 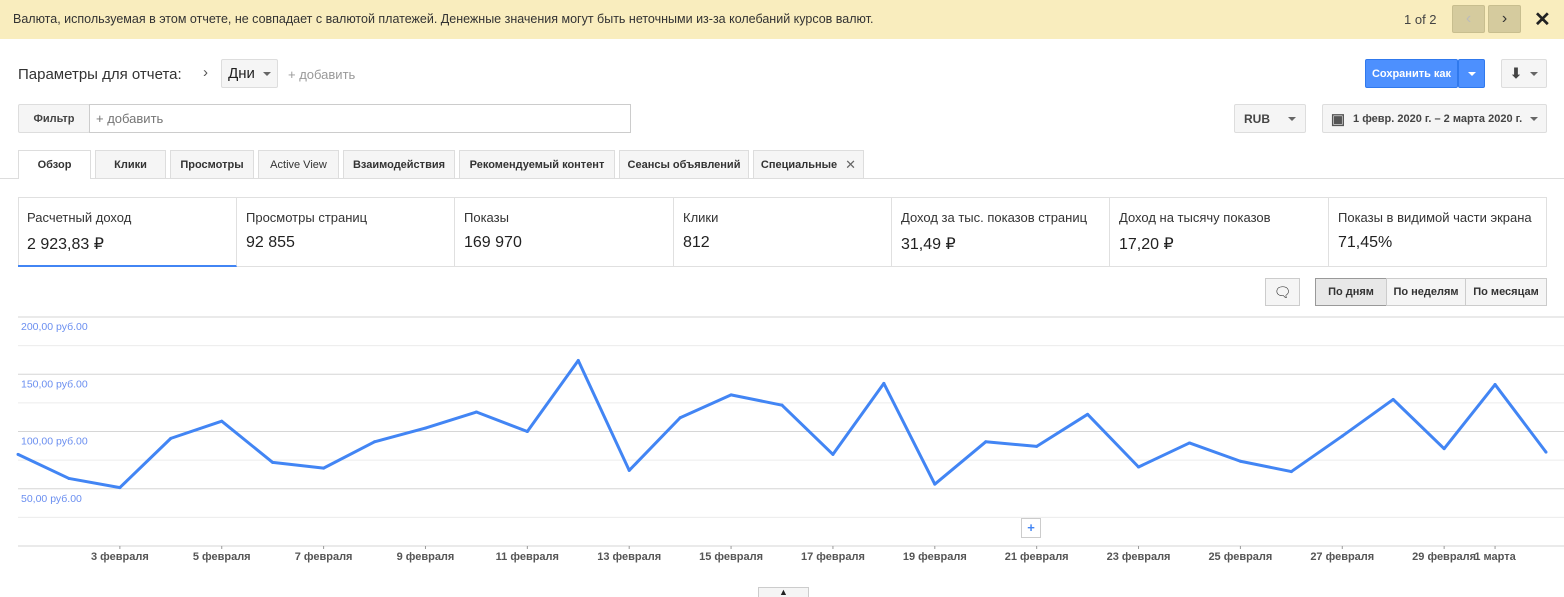 I want to click on metric-value: 169 970, so click(x=493, y=242).